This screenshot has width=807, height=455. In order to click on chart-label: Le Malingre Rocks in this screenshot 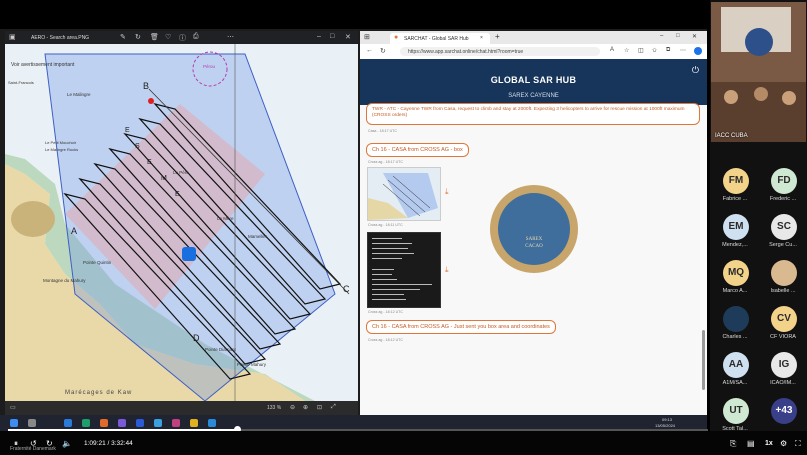, I will do `click(61, 149)`.